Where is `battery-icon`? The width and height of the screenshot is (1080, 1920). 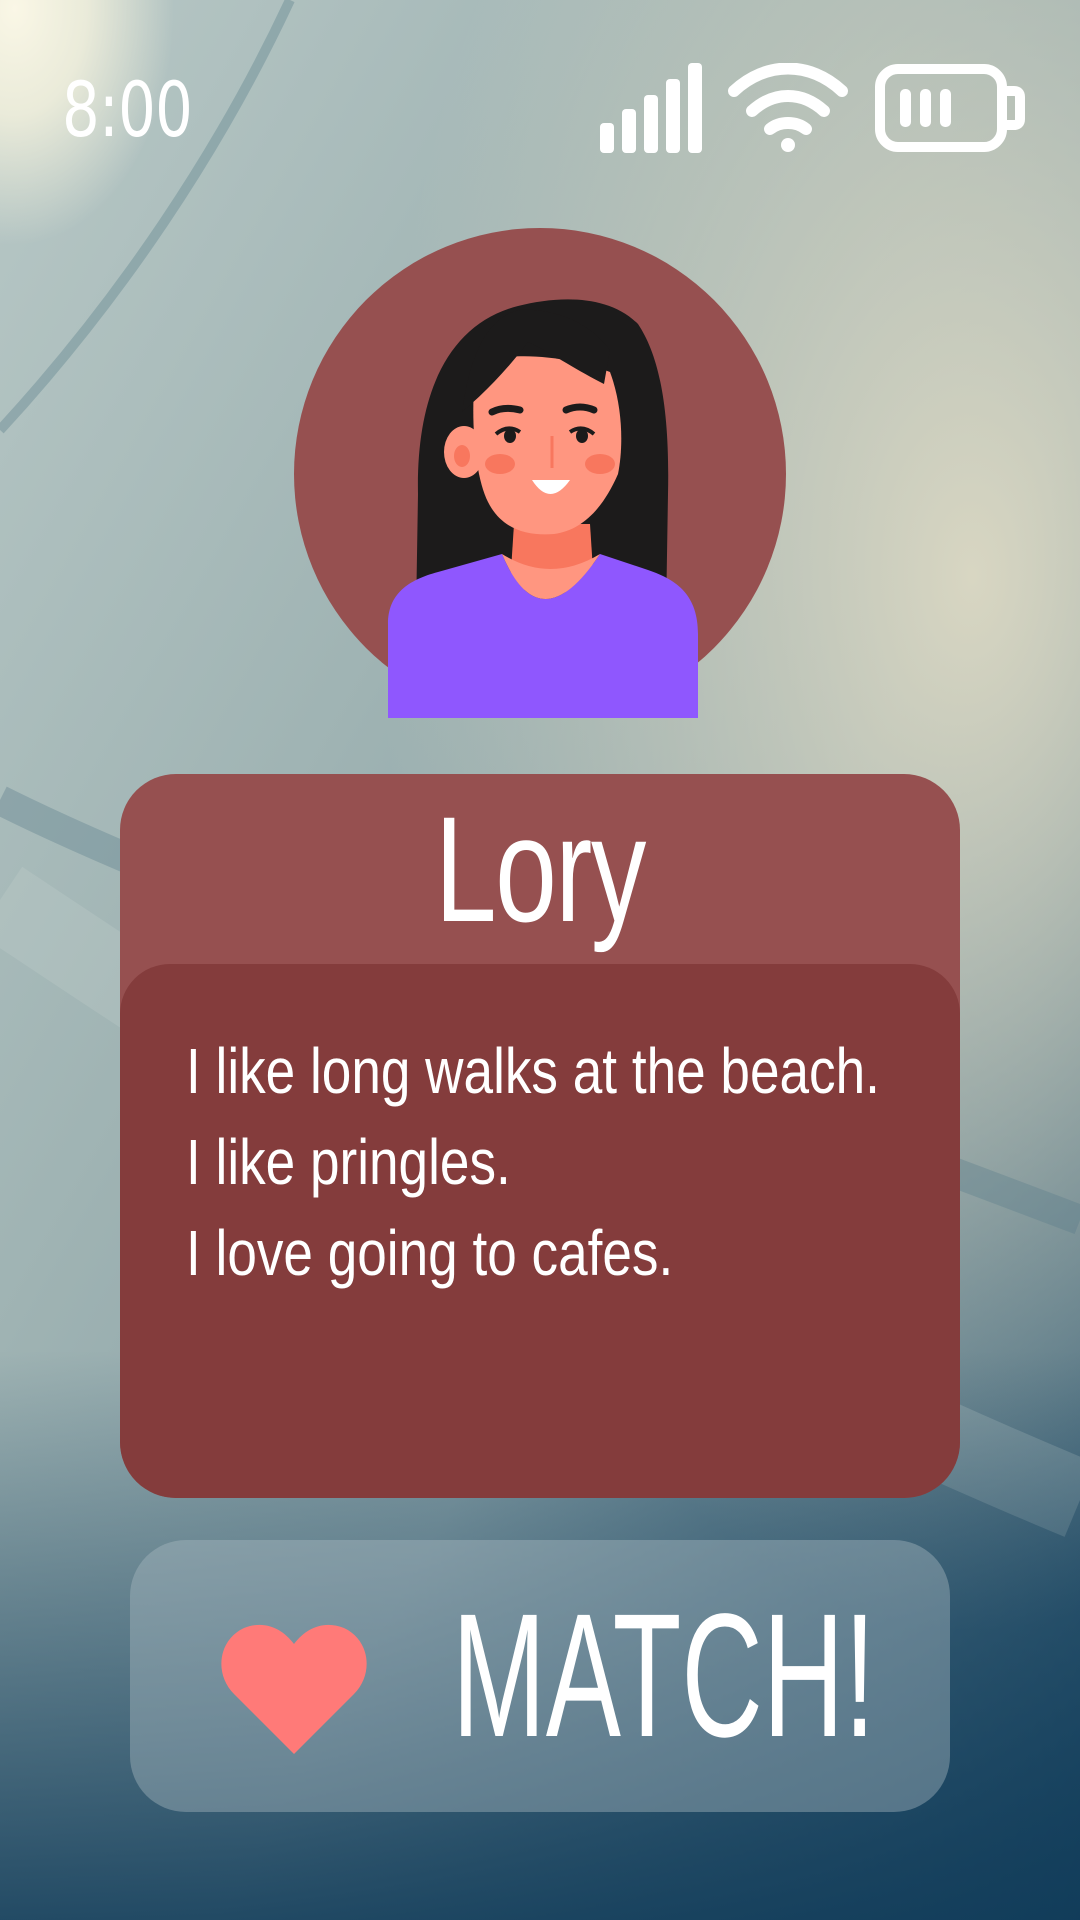
battery-icon is located at coordinates (950, 108).